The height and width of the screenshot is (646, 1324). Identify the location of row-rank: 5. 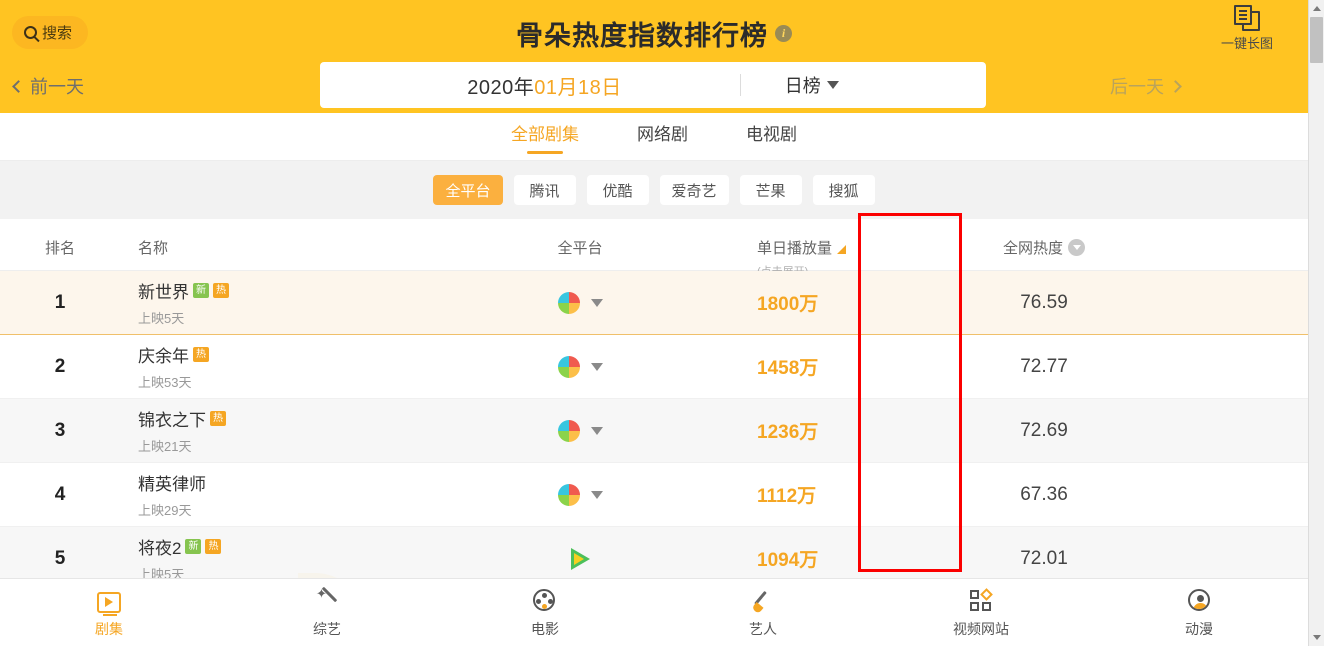
(60, 558).